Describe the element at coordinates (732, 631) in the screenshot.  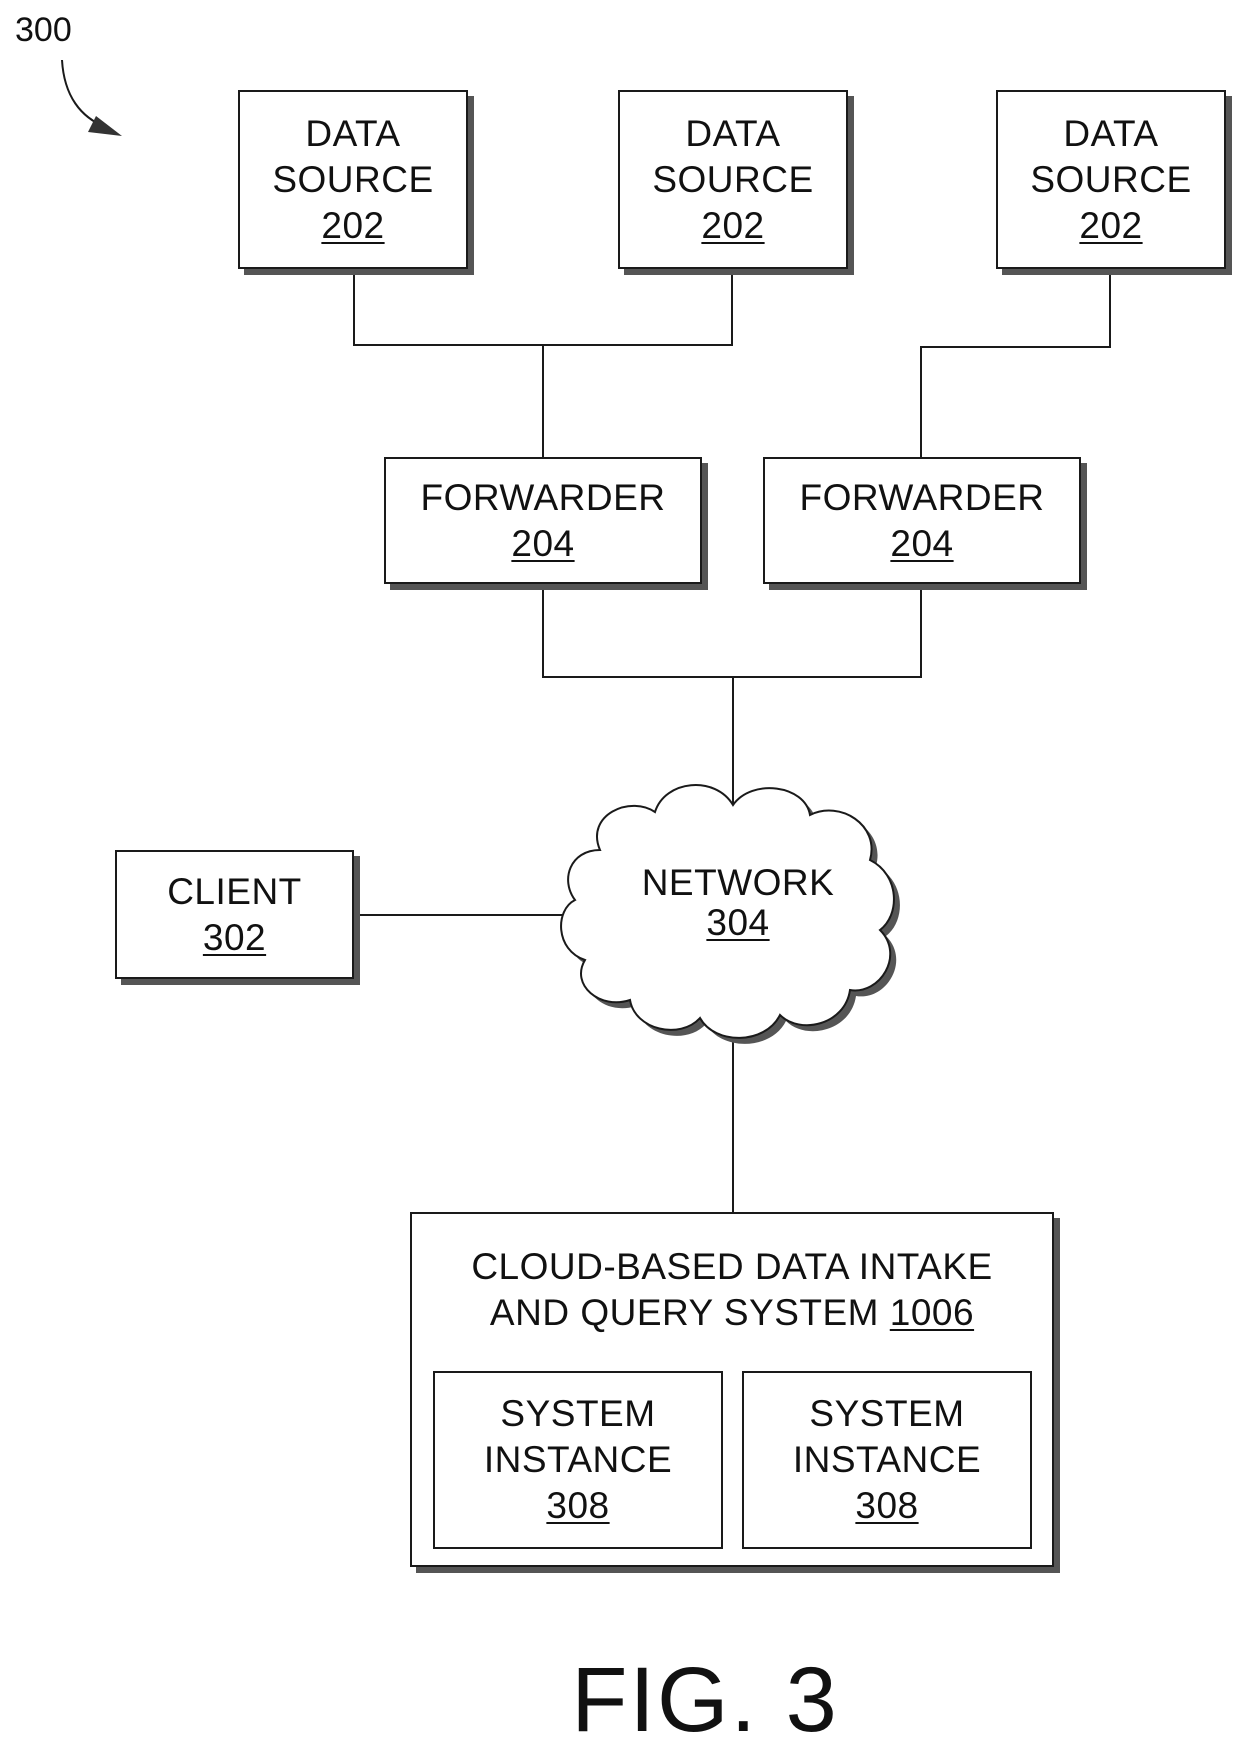
I see `connector-forwarders` at that location.